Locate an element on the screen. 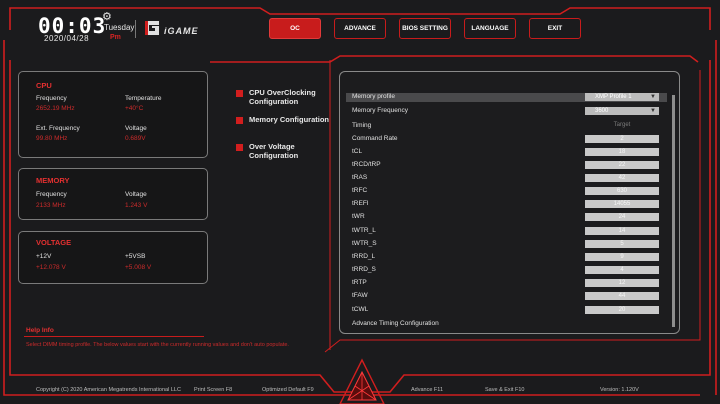  setting-value-input: 630 is located at coordinates (622, 191).